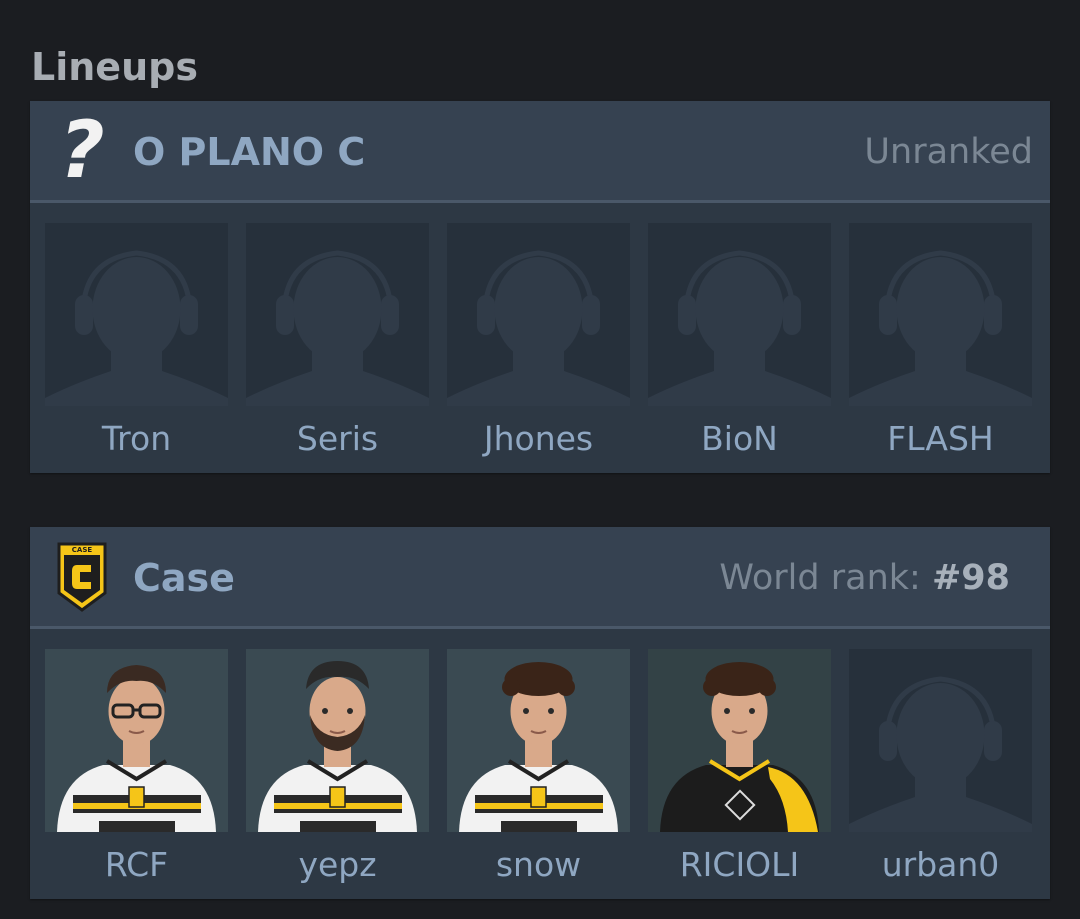  What do you see at coordinates (948, 152) in the screenshot?
I see `team-rank: Unranked` at bounding box center [948, 152].